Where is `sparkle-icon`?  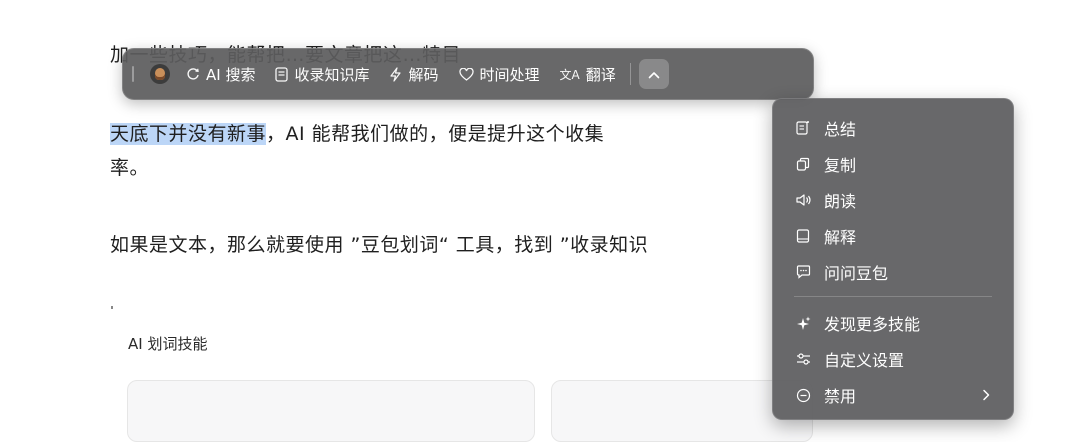 sparkle-icon is located at coordinates (807, 323).